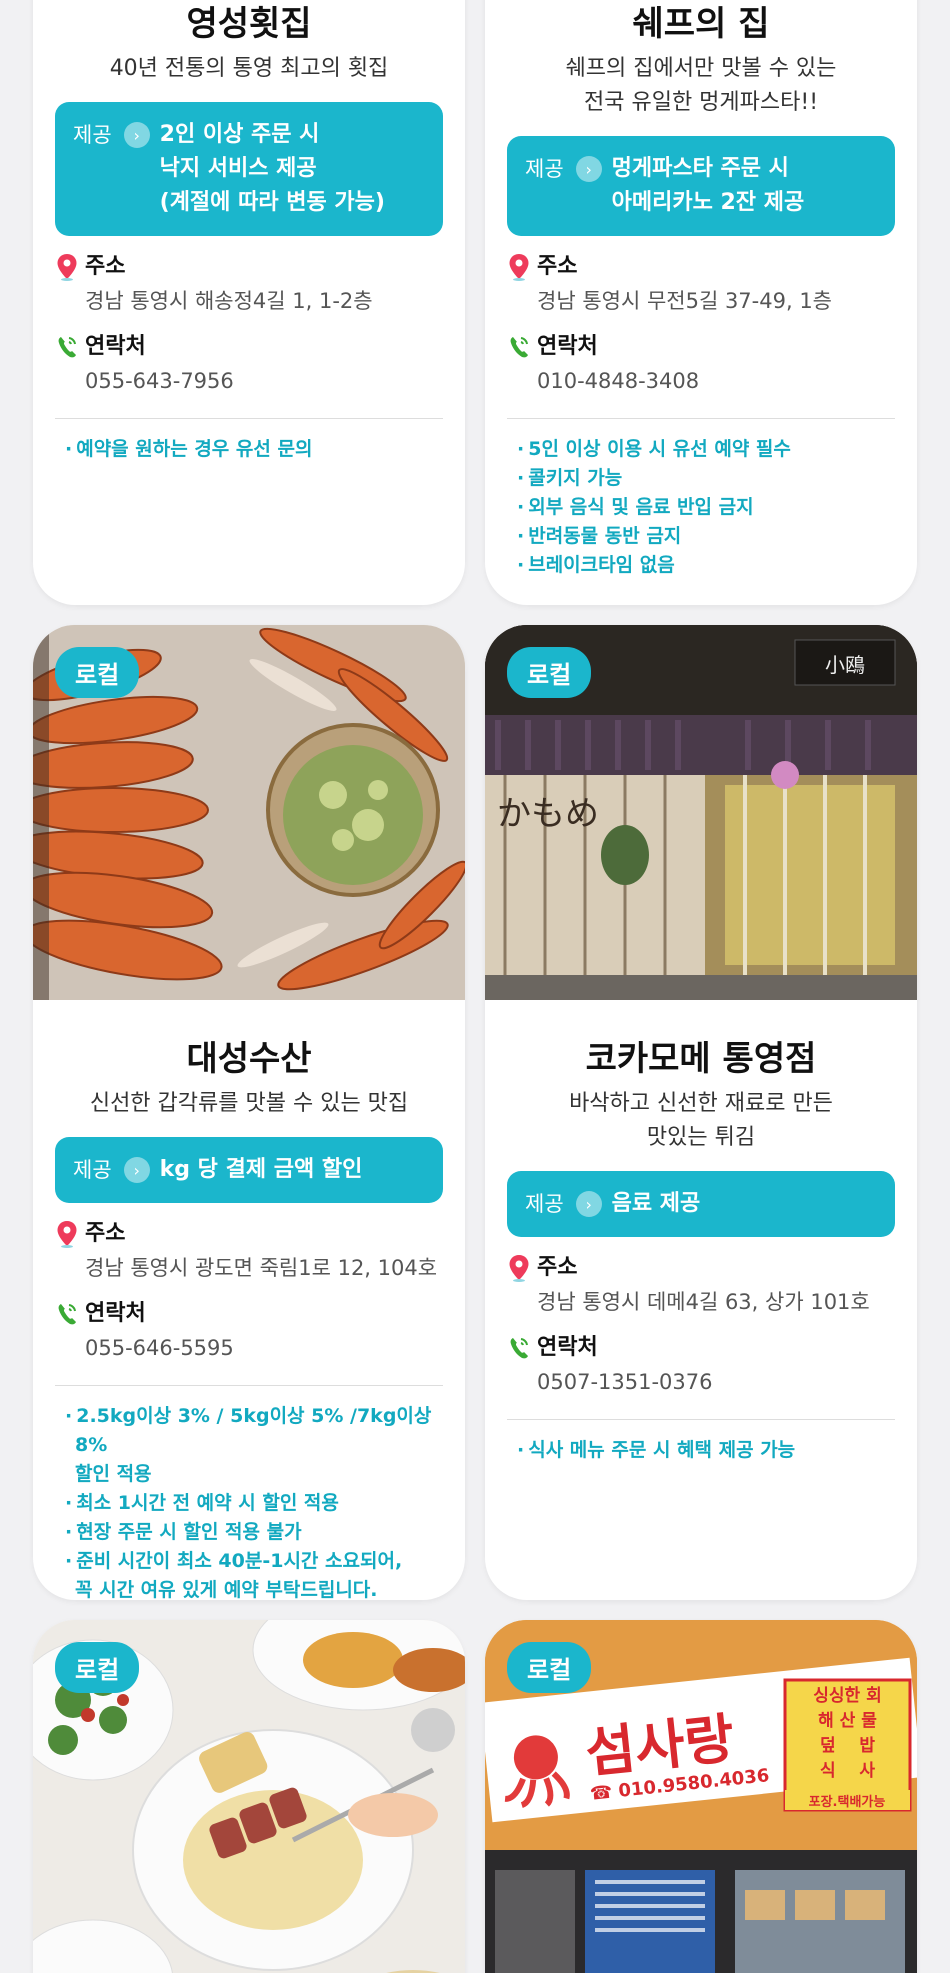 This screenshot has width=950, height=1973. I want to click on note-item: 반려동물 동반 금지, so click(706, 536).